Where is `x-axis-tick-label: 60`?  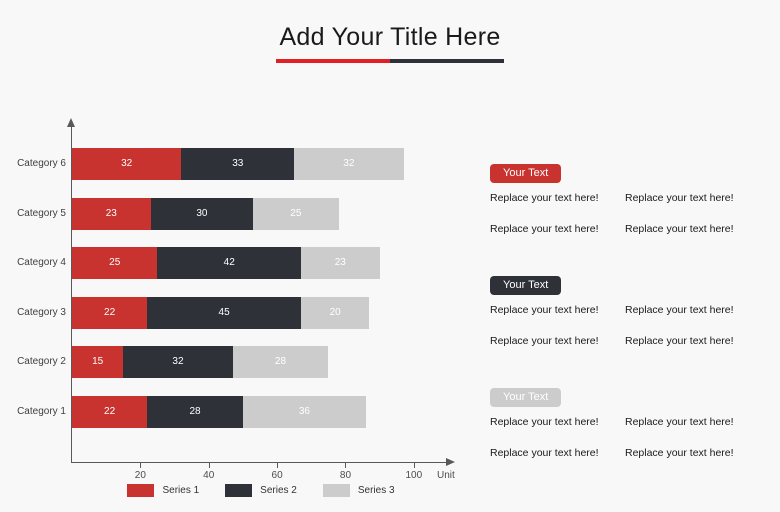 x-axis-tick-label: 60 is located at coordinates (277, 475).